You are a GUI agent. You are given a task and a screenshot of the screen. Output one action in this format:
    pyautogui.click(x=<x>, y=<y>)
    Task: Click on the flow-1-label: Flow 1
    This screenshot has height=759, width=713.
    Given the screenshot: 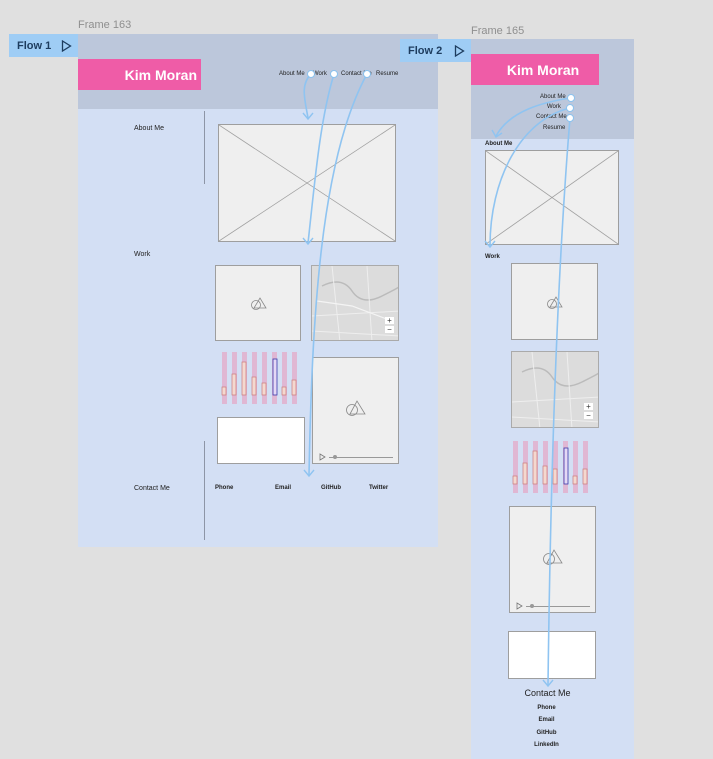 What is the action you would take?
    pyautogui.click(x=34, y=45)
    